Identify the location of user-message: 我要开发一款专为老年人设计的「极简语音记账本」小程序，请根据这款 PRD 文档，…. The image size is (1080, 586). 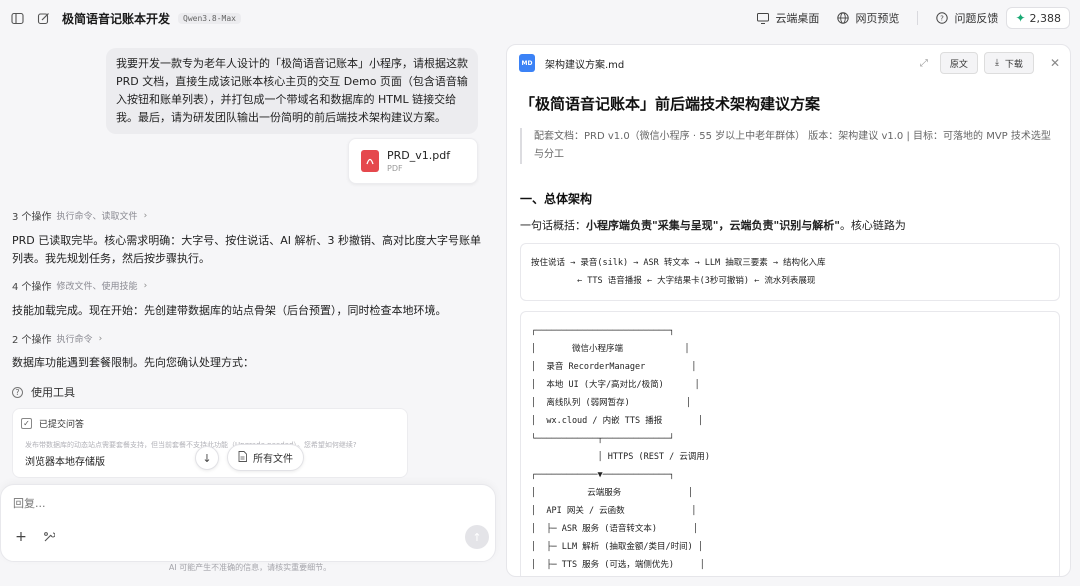
(292, 91).